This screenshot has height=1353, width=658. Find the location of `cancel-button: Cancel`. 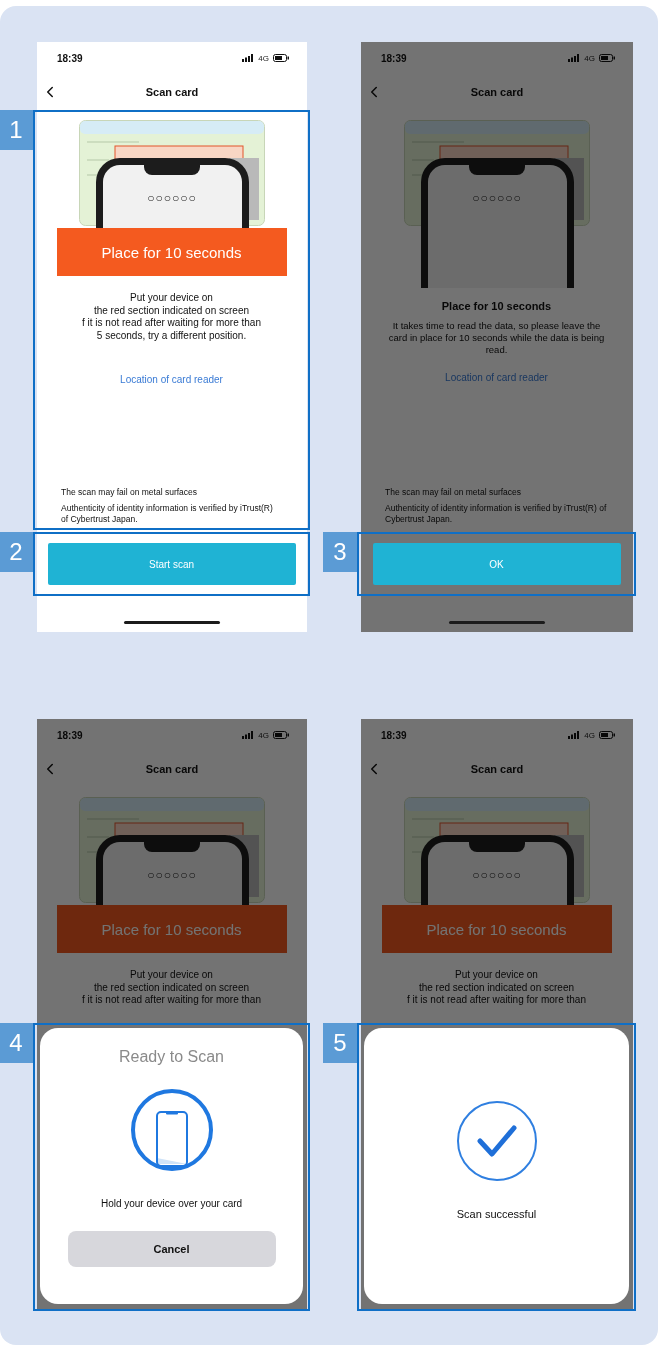

cancel-button: Cancel is located at coordinates (171, 1249).